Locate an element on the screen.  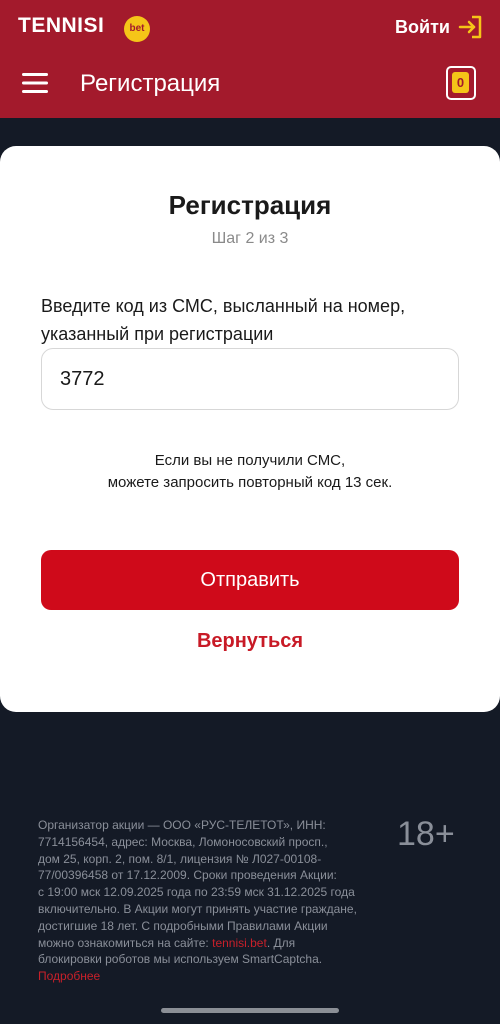
coupon-icon: 0 is located at coordinates (461, 83).